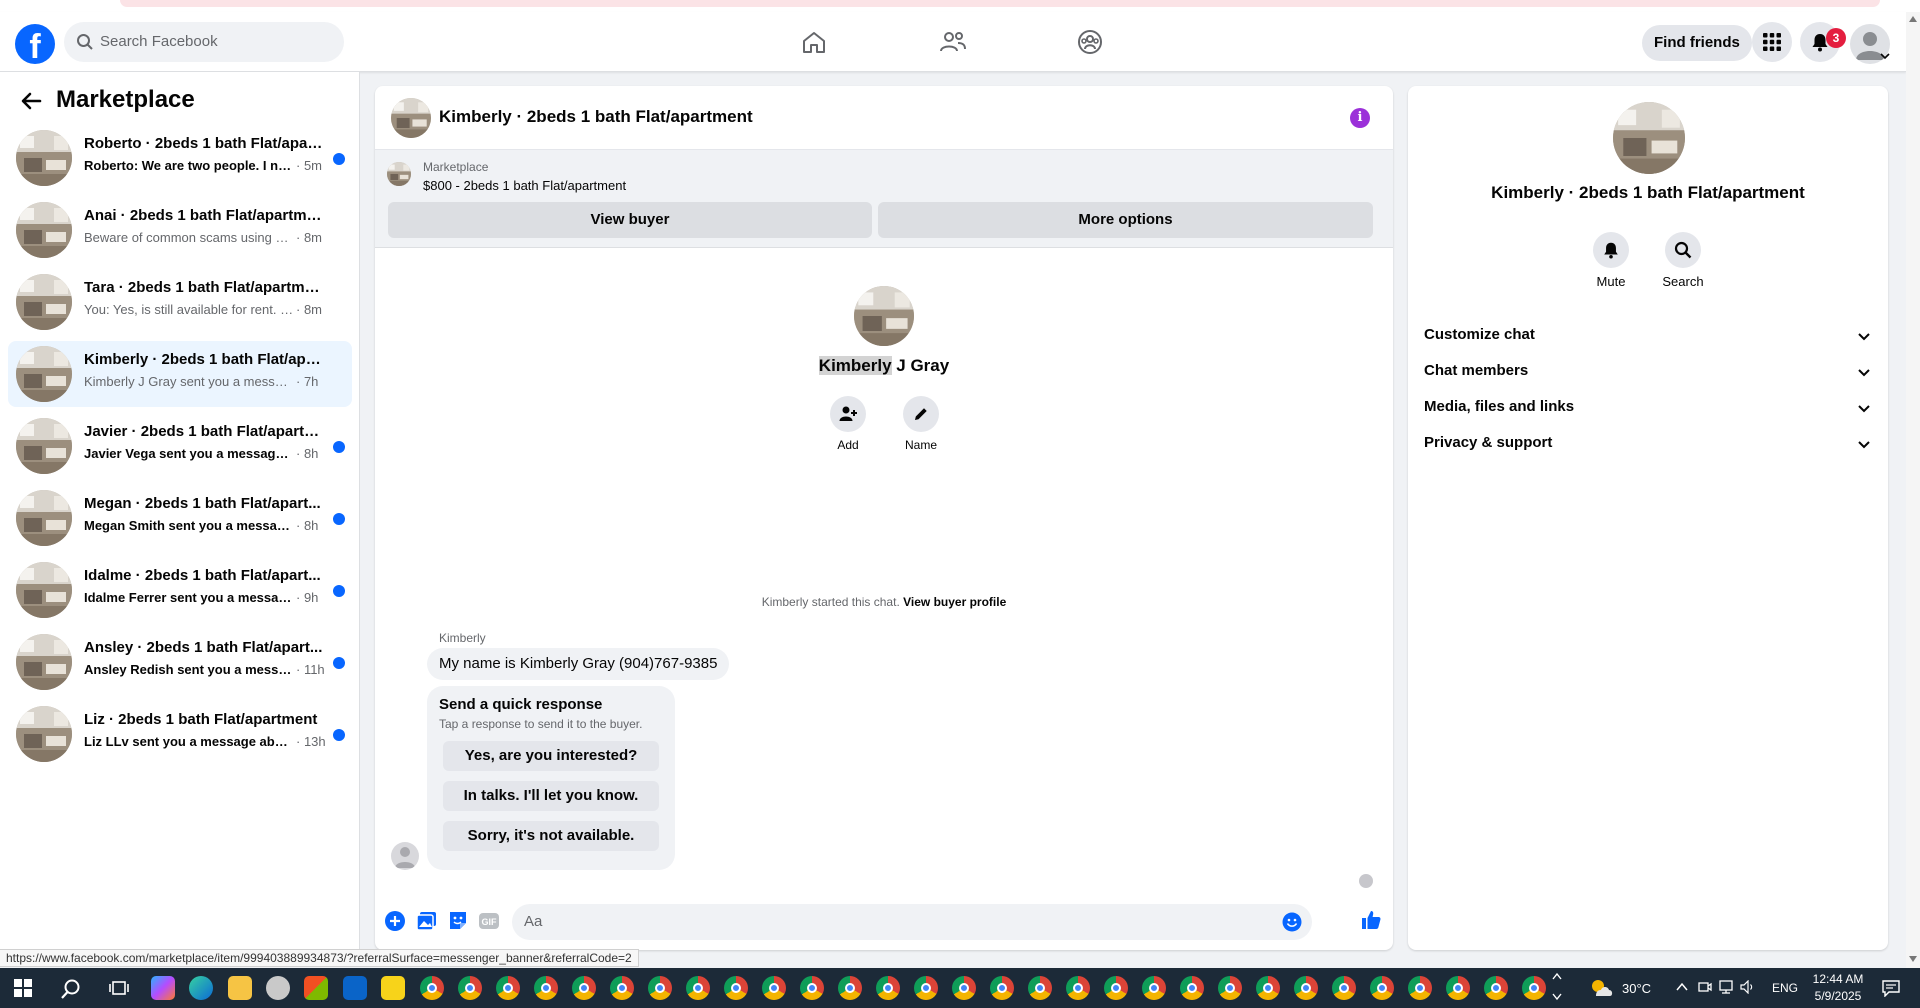 This screenshot has height=1008, width=1920. What do you see at coordinates (1785, 988) in the screenshot?
I see `language-indicator: ENG` at bounding box center [1785, 988].